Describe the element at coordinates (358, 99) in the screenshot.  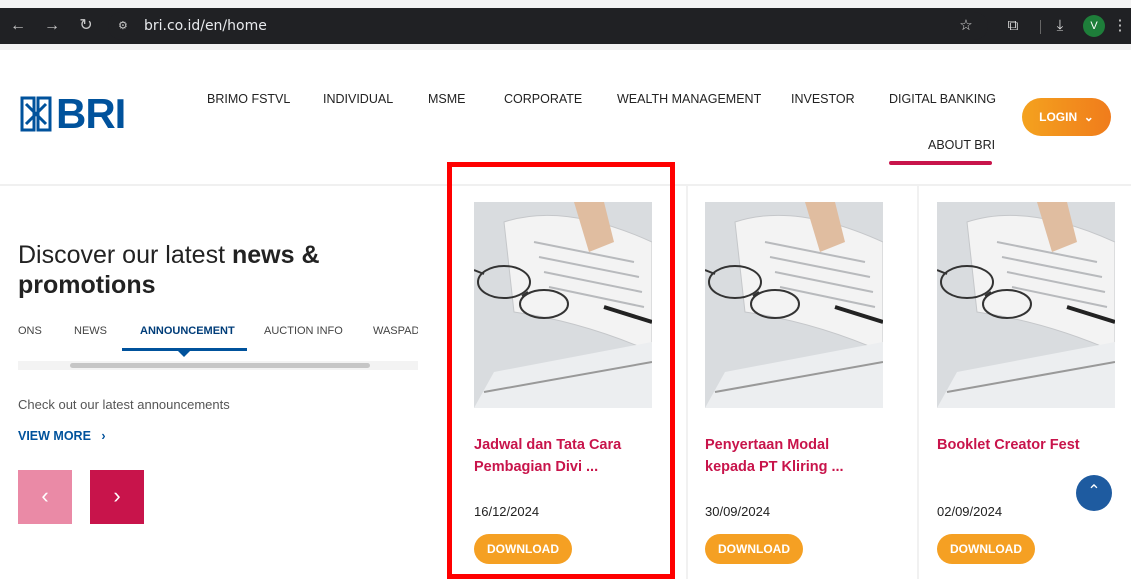
I see `nav-individual: INDIVIDUAL` at that location.